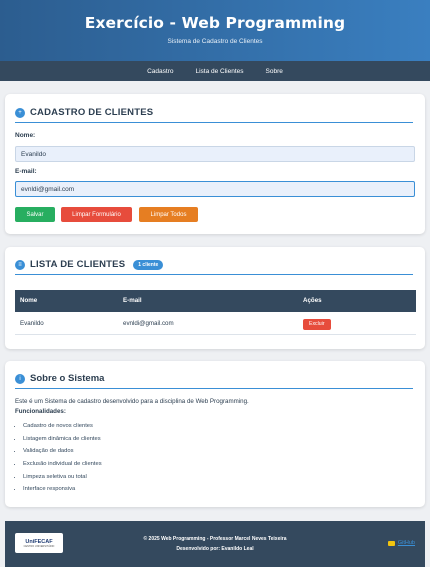  I want to click on info-icon: i, so click(20, 378).